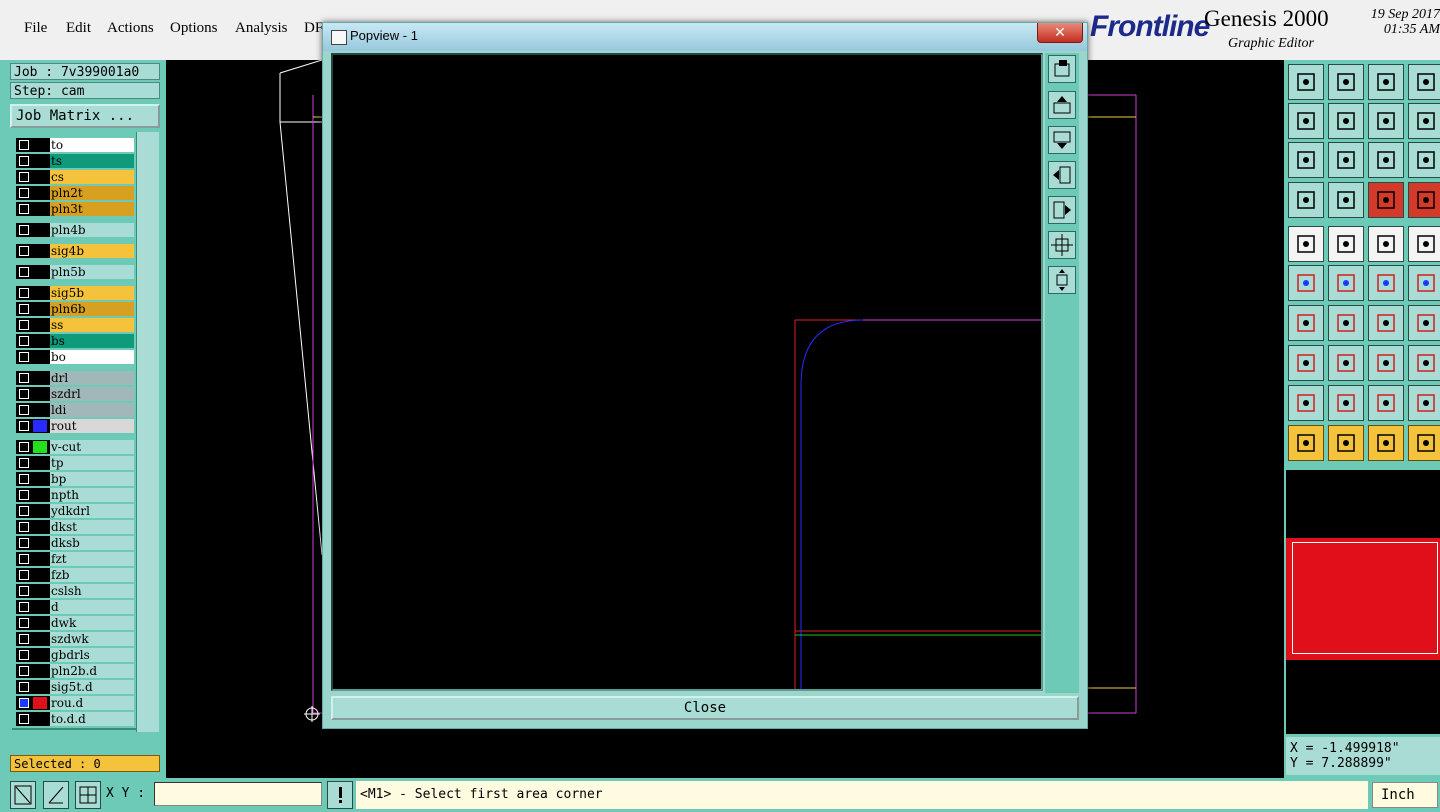  I want to click on pan-right-button, so click(1062, 210).